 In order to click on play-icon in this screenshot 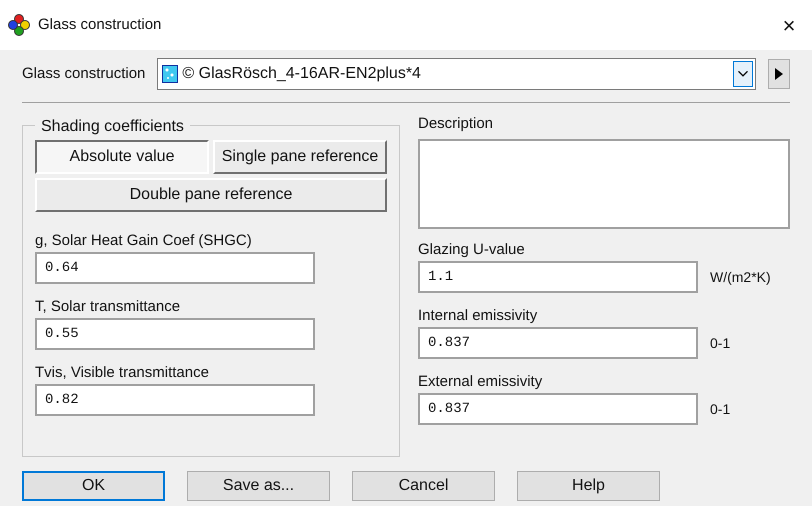, I will do `click(779, 74)`.